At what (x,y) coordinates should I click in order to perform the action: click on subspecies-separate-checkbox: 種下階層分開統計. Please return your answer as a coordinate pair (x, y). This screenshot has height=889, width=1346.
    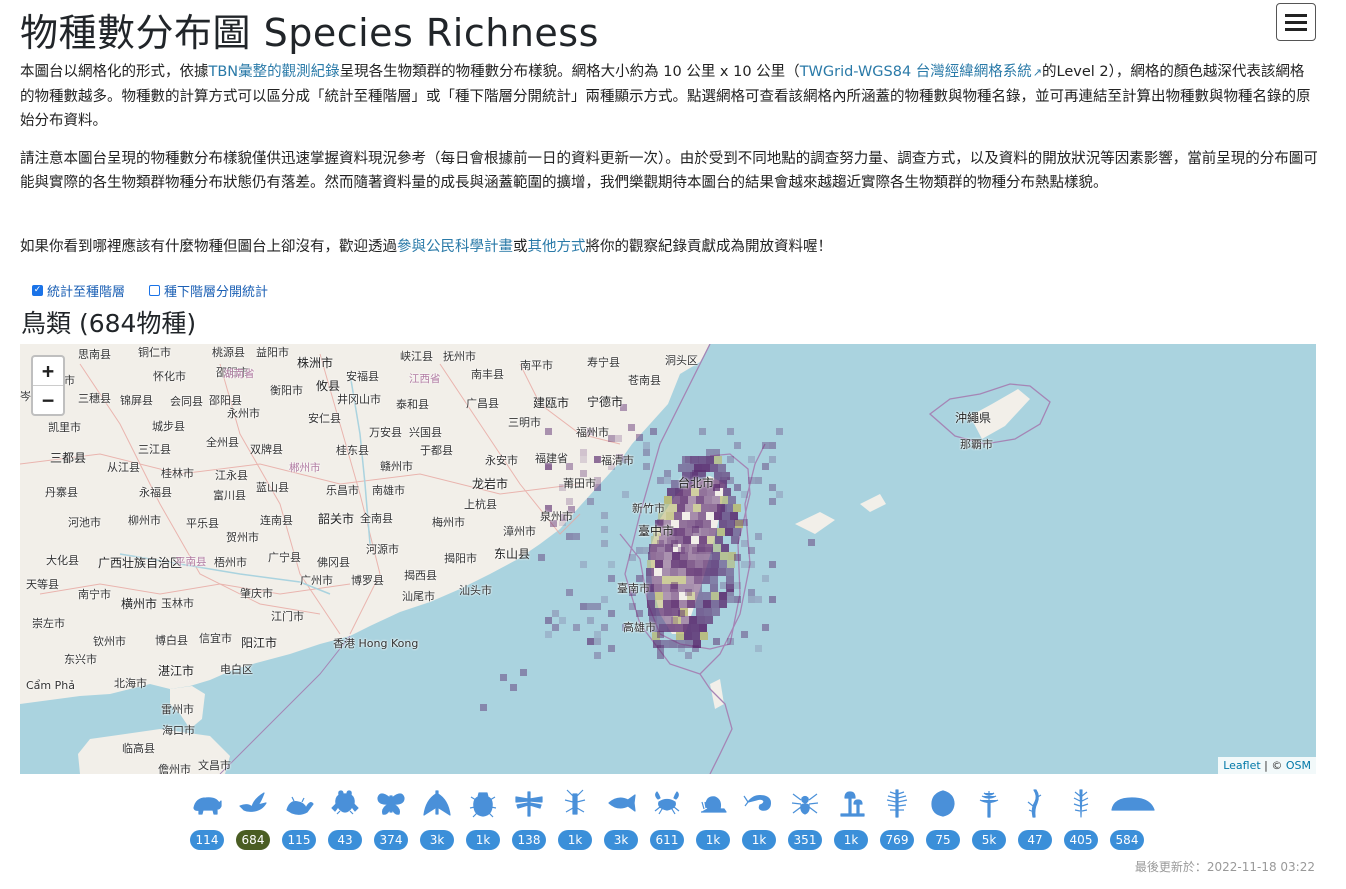
    Looking at the image, I should click on (208, 290).